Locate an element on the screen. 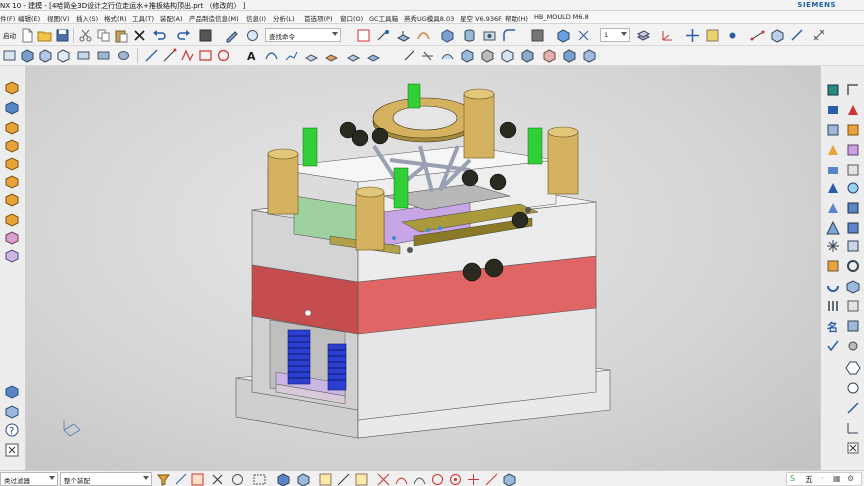 This screenshot has height=486, width=864. type-filter-select: 类过滤器 is located at coordinates (29, 479).